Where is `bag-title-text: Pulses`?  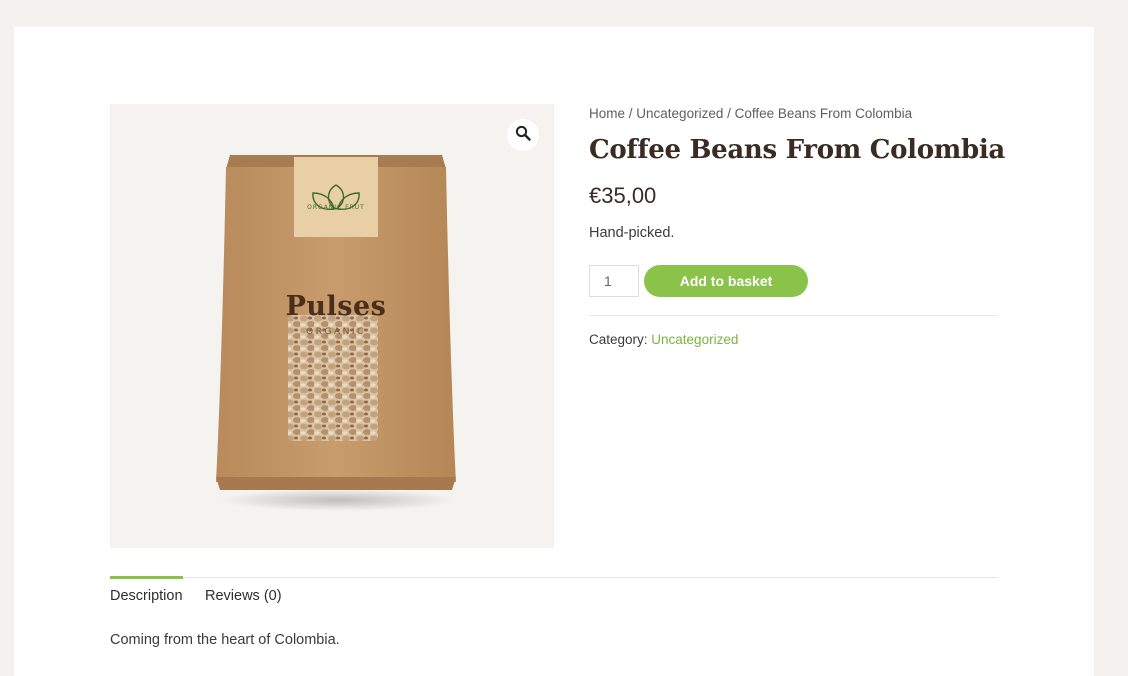
bag-title-text: Pulses is located at coordinates (336, 306).